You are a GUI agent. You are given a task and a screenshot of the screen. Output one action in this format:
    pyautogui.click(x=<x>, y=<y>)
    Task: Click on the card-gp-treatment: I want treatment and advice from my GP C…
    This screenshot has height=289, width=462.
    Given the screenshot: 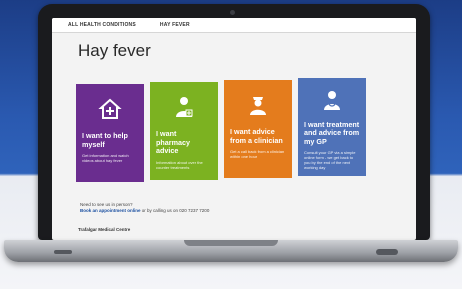 What is the action you would take?
    pyautogui.click(x=332, y=127)
    